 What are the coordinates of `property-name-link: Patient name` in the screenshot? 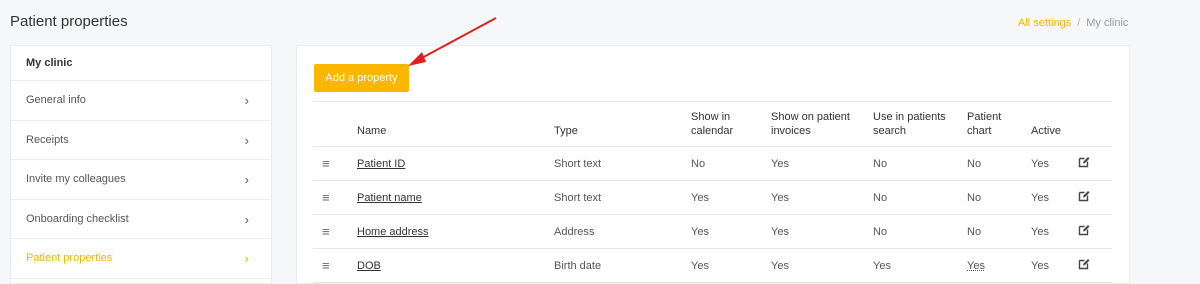 It's located at (389, 198).